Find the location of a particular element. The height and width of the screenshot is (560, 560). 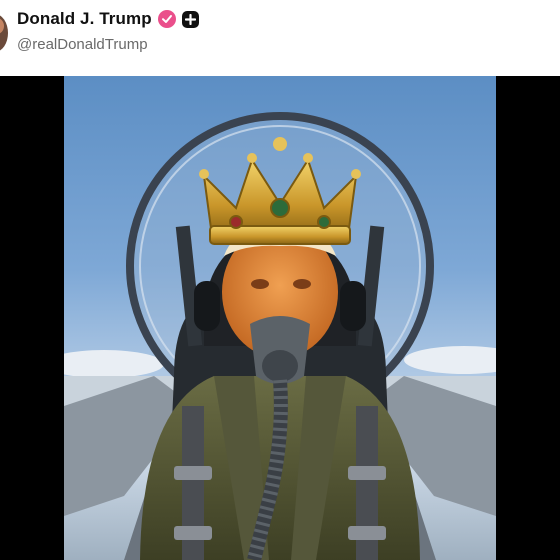

author-row: Donald J. Trump is located at coordinates (108, 19).